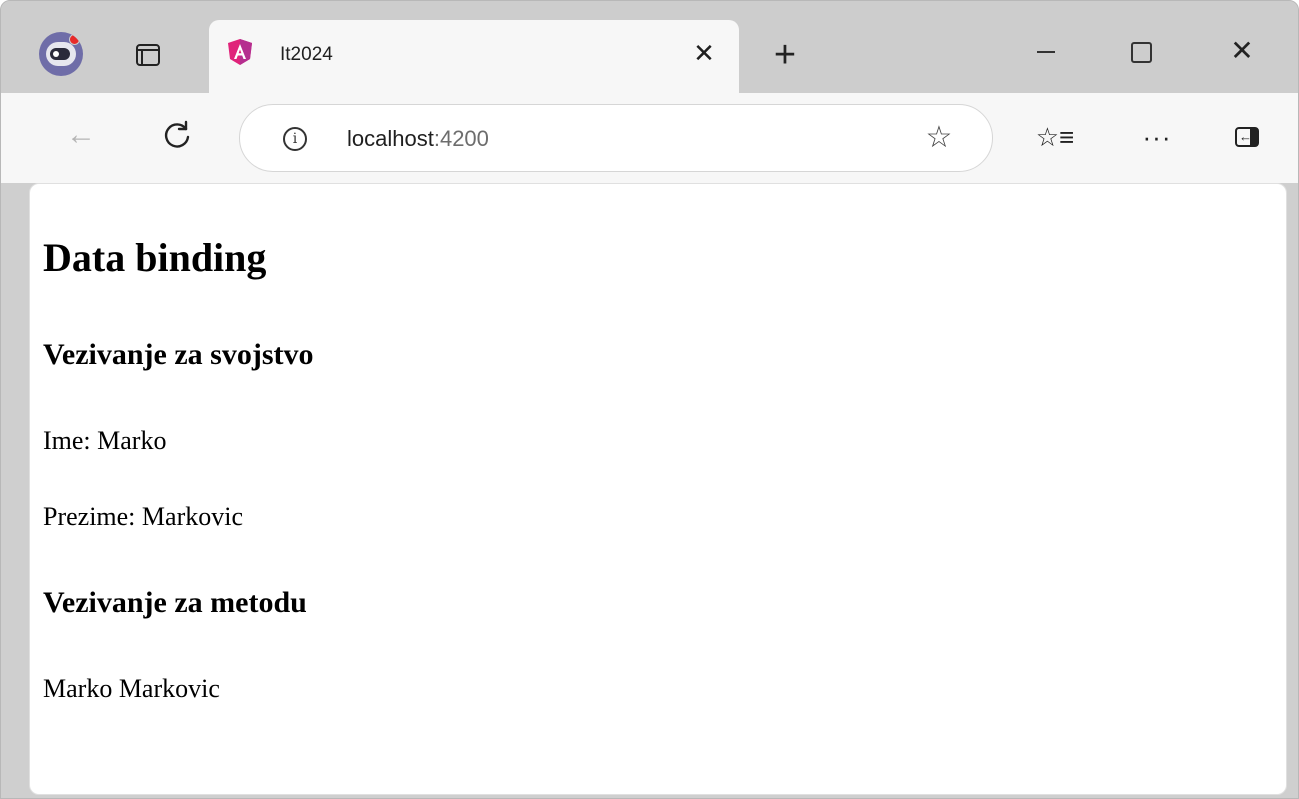 The width and height of the screenshot is (1299, 799). I want to click on tab-strip: It2024 ✕ + ✕, so click(649, 47).